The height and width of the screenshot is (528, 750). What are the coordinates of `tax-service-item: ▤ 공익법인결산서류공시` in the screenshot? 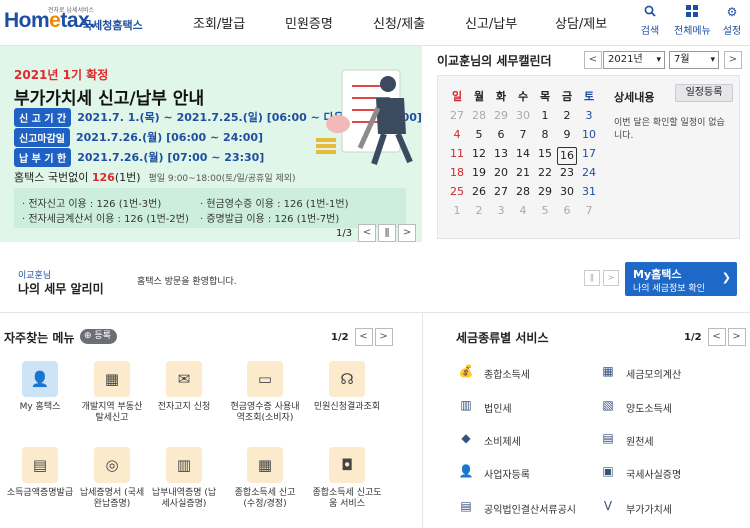 It's located at (516, 508).